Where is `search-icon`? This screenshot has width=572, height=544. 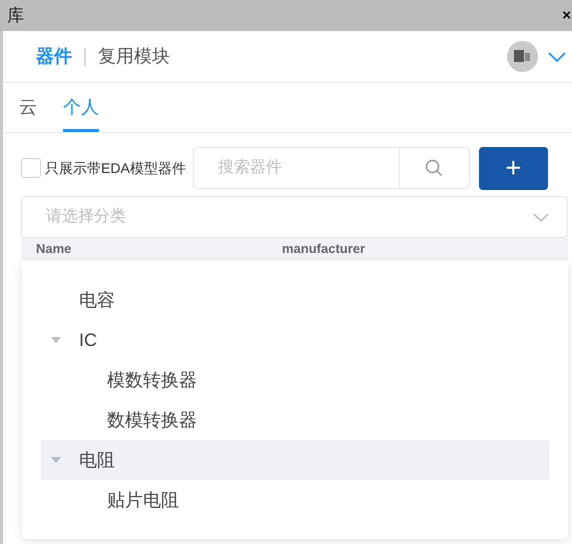 search-icon is located at coordinates (434, 168).